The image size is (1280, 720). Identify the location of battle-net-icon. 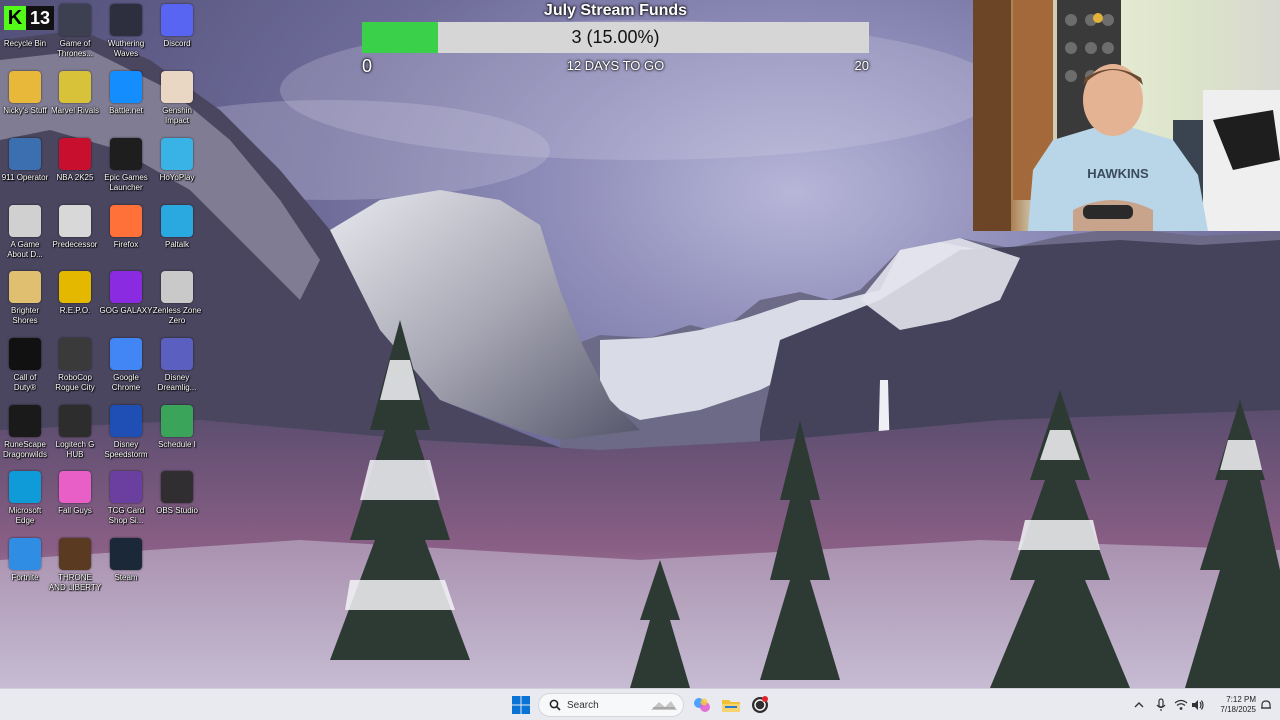
(126, 87).